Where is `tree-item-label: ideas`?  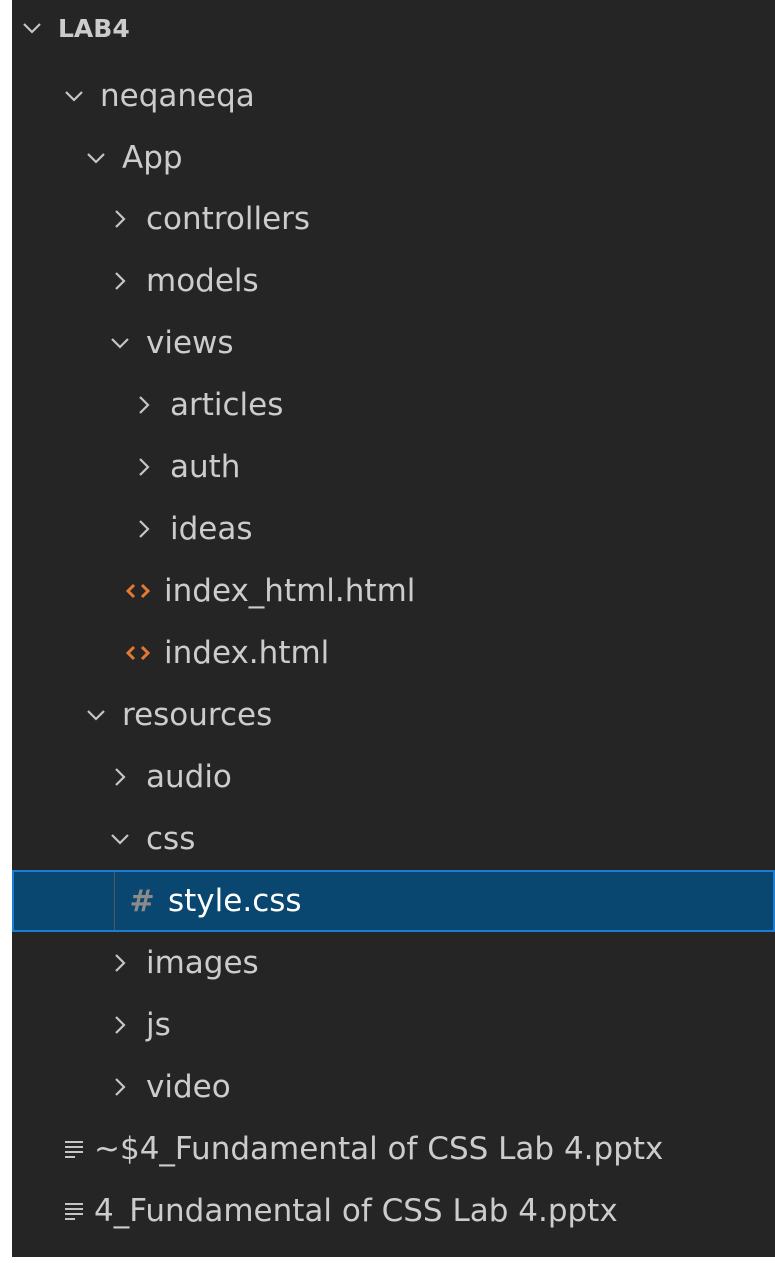 tree-item-label: ideas is located at coordinates (211, 529).